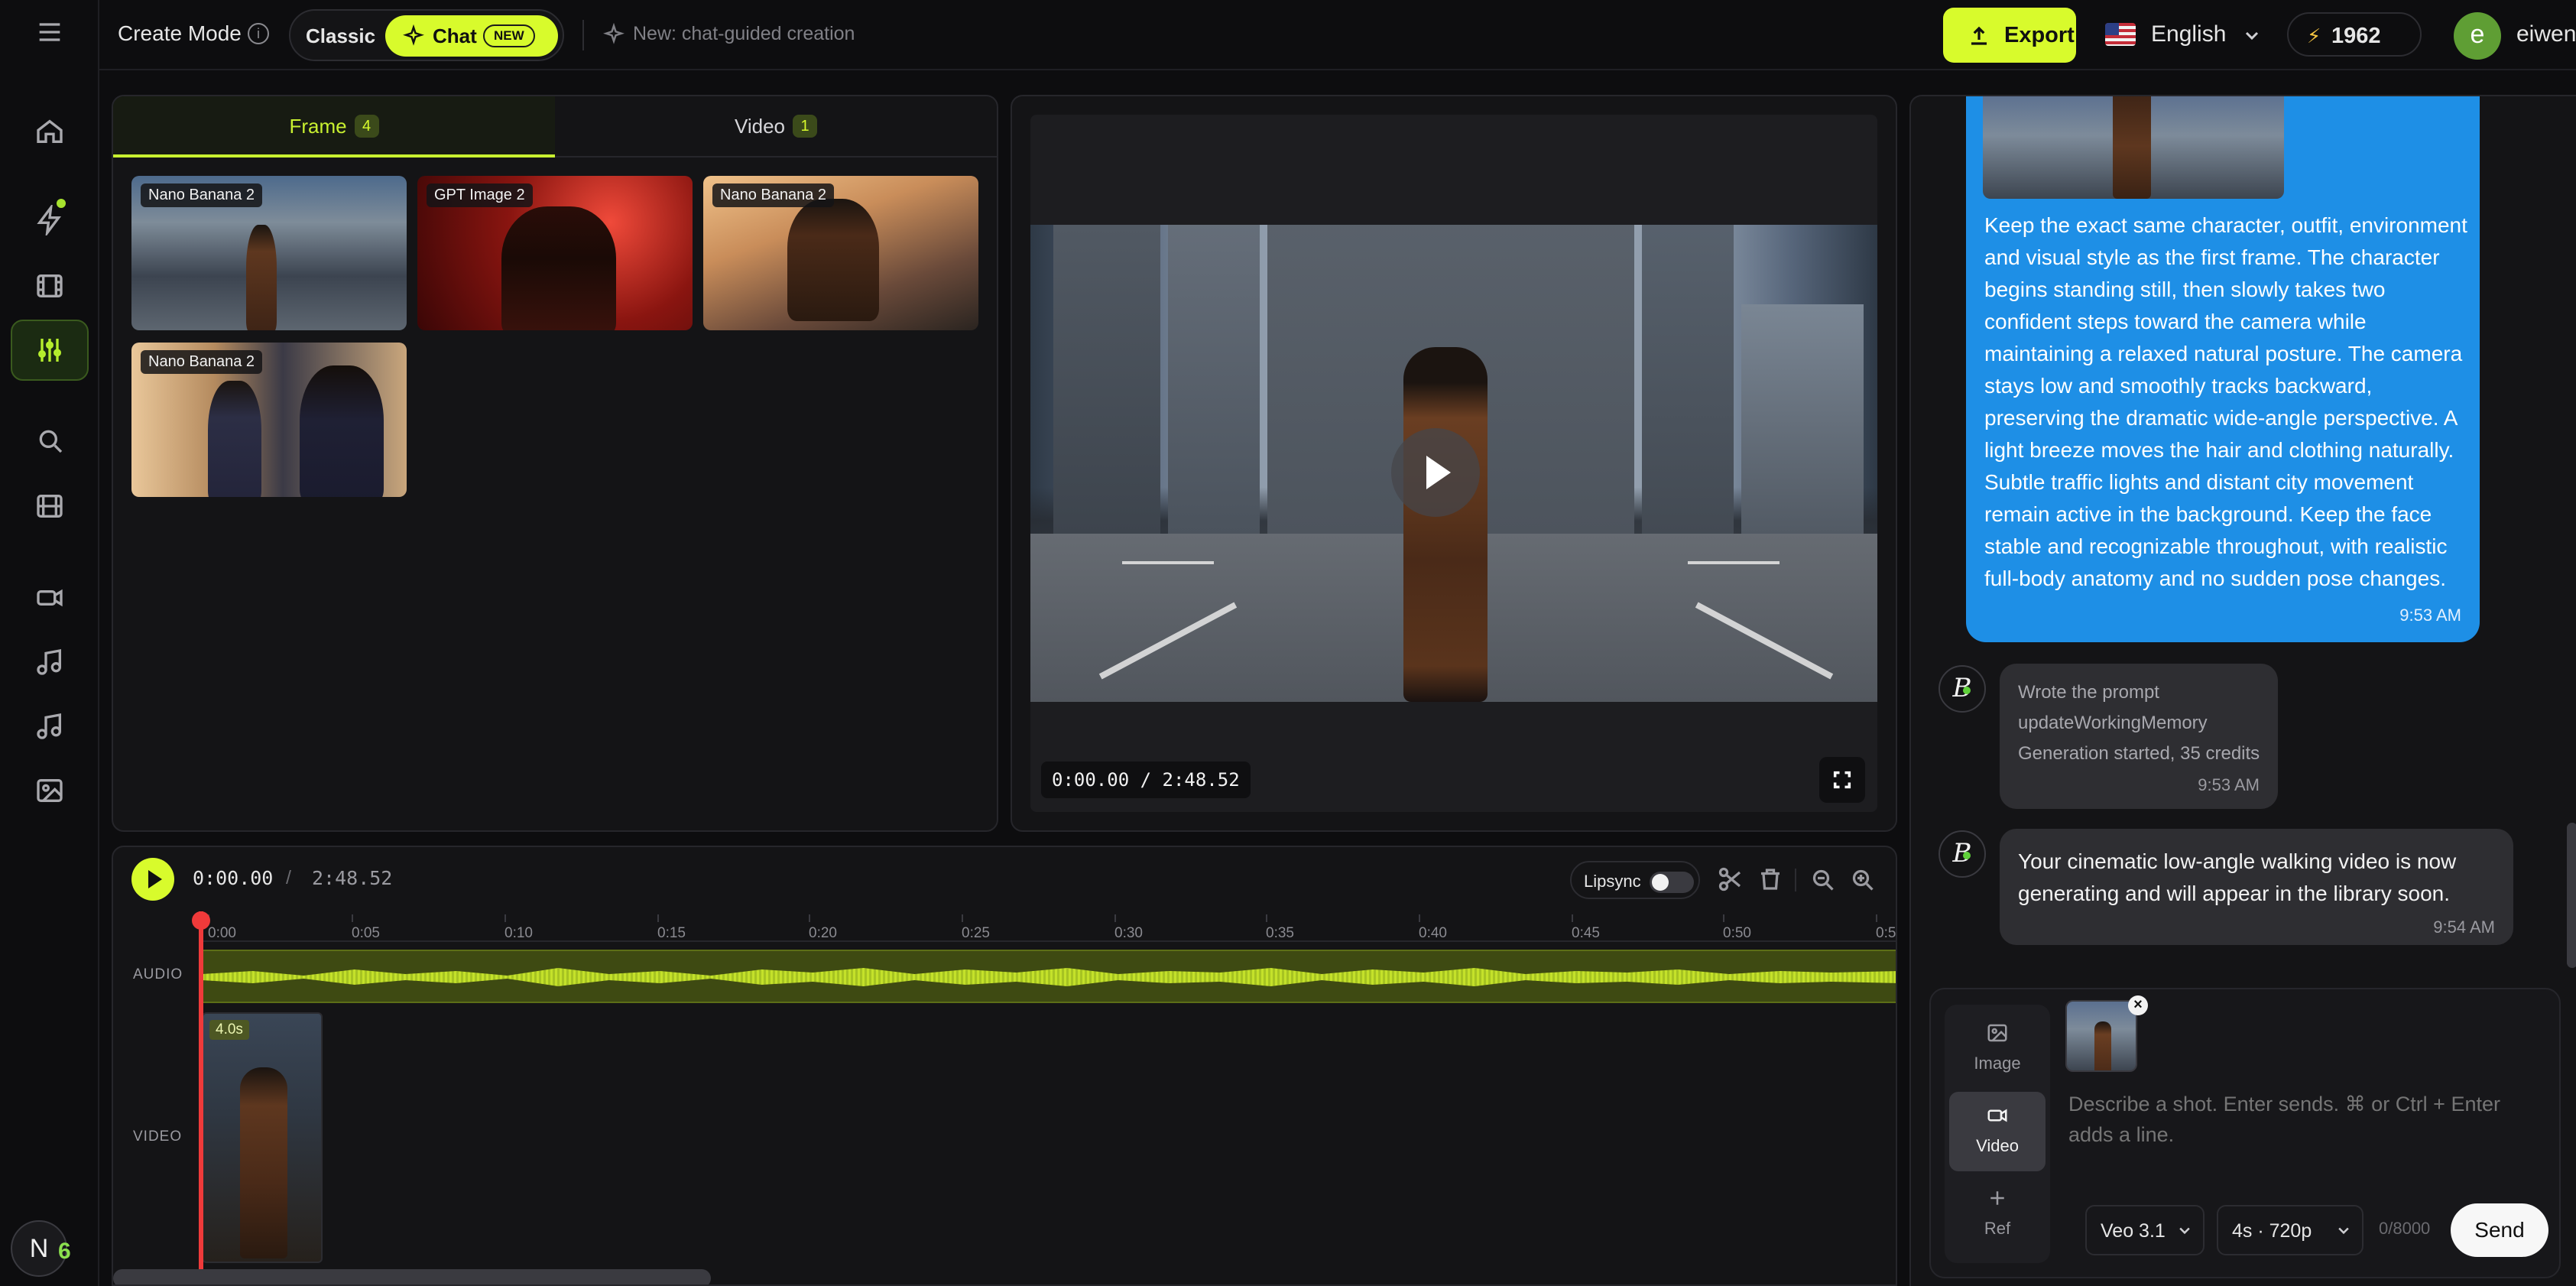  I want to click on lipsync-label: Lipsync, so click(1612, 882).